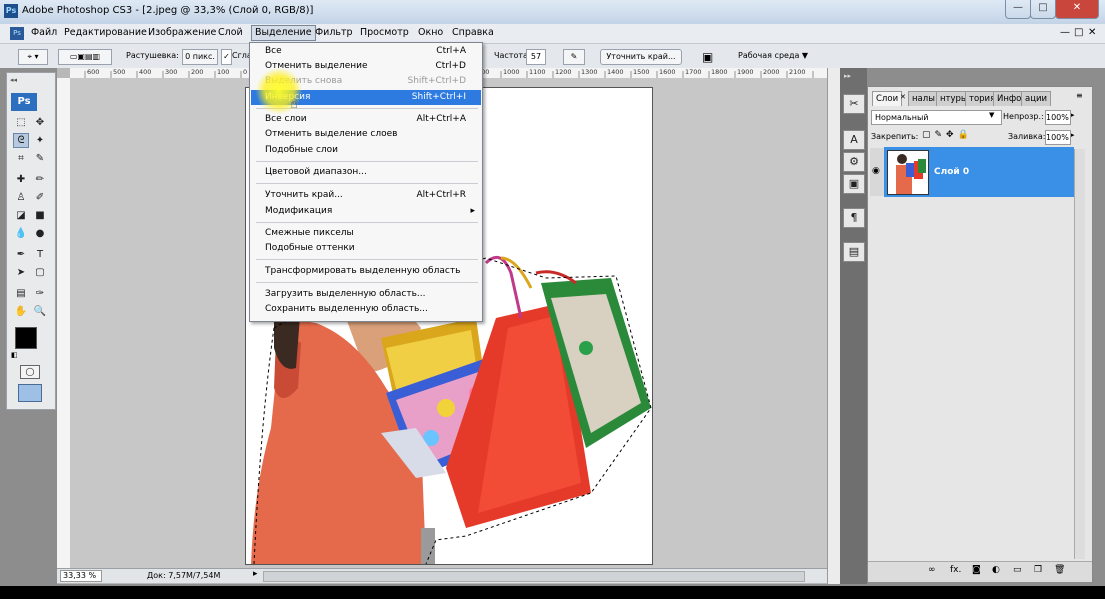 Image resolution: width=1105 pixels, height=599 pixels. What do you see at coordinates (473, 33) in the screenshot?
I see `menu-help: Справка` at bounding box center [473, 33].